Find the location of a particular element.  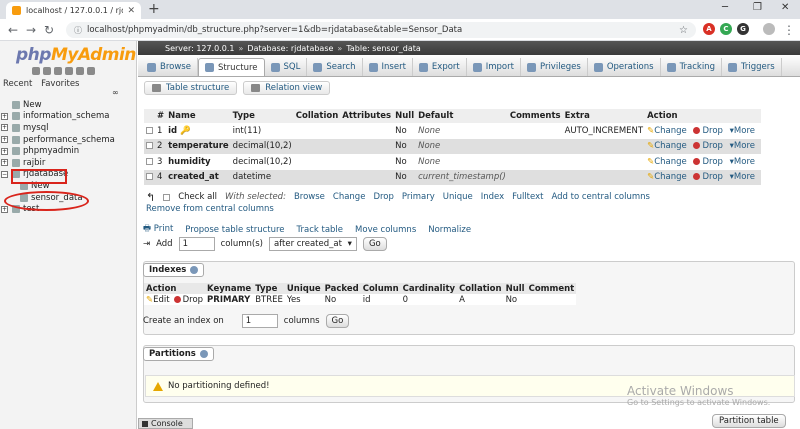

bulk-index-button: Index is located at coordinates (492, 197).